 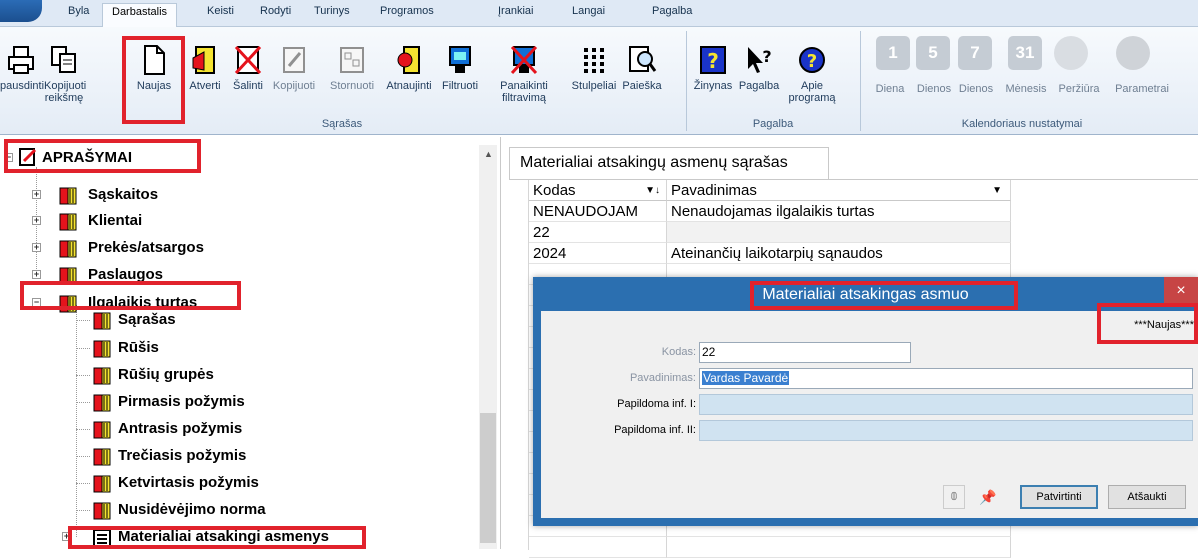 What do you see at coordinates (812, 74) in the screenshot?
I see `about-button: ? Apie programą` at bounding box center [812, 74].